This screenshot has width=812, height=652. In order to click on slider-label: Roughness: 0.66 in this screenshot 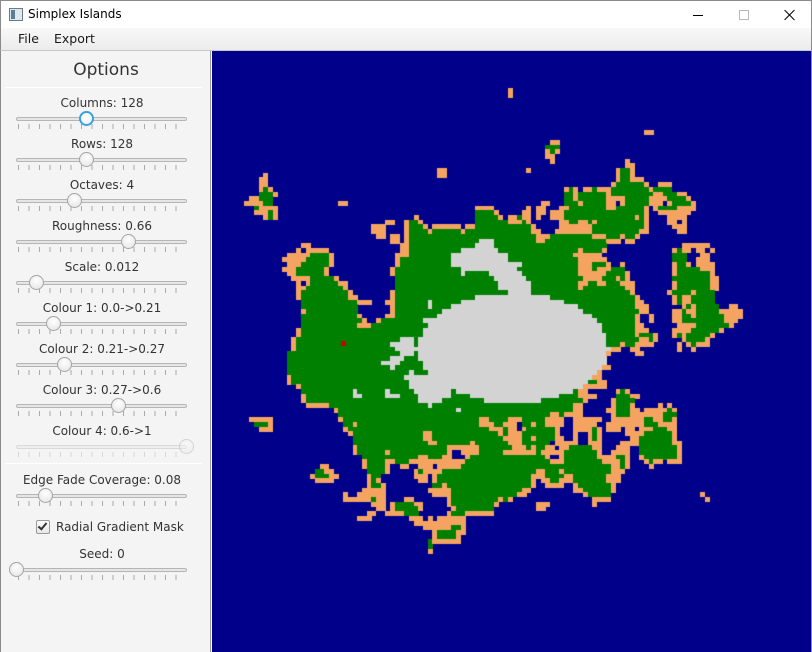, I will do `click(102, 226)`.